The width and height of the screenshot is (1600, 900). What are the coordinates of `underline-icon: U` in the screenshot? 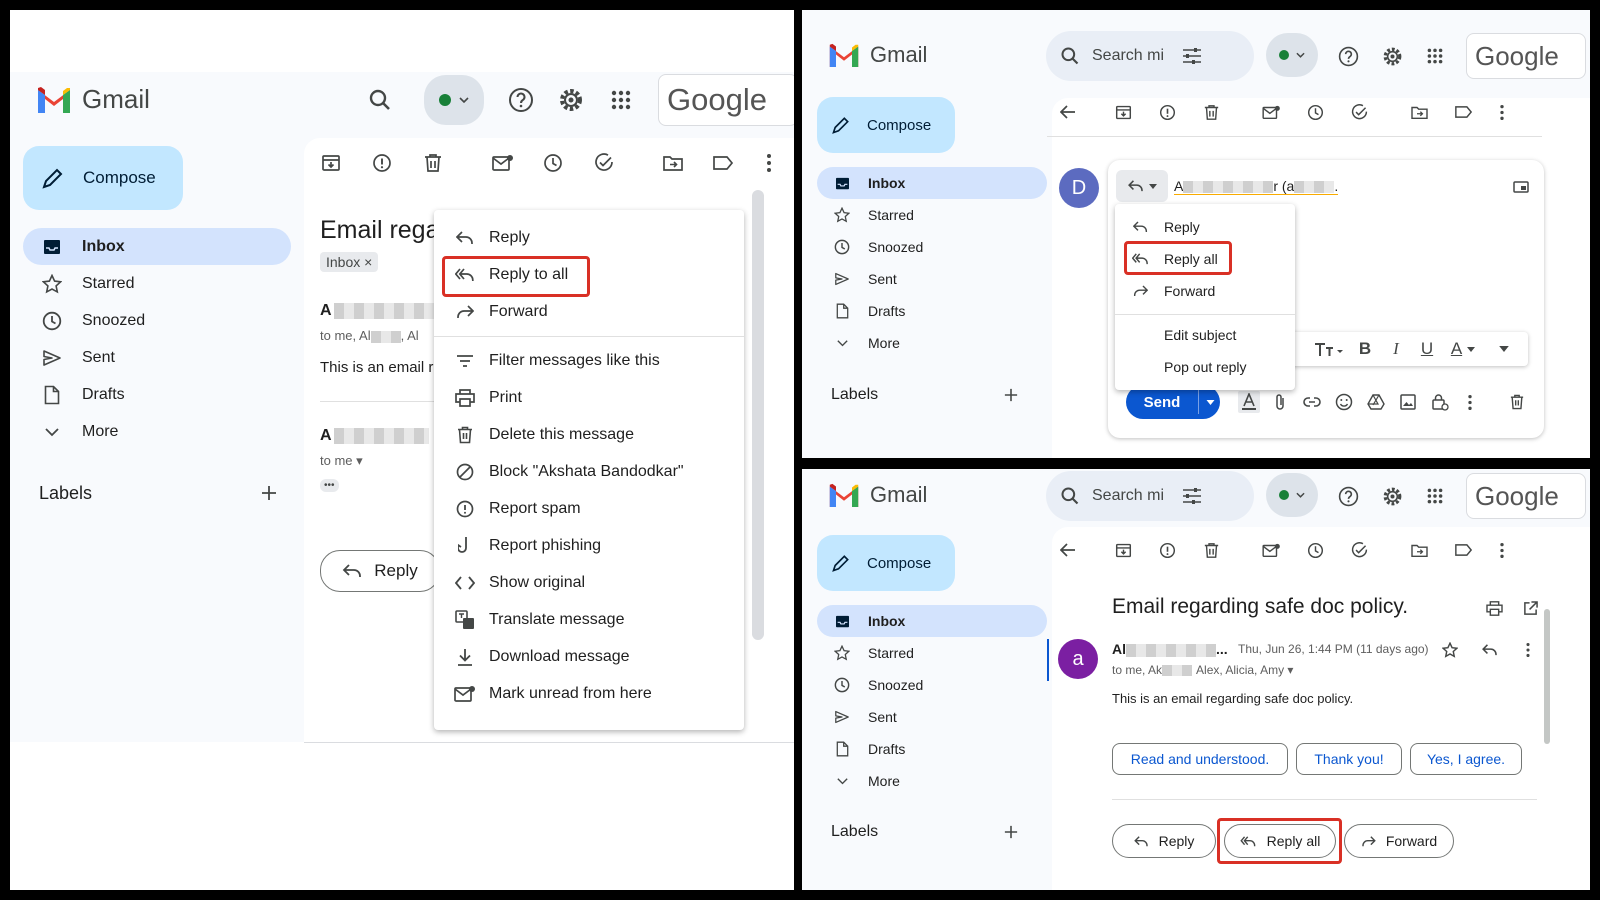 It's located at (1427, 349).